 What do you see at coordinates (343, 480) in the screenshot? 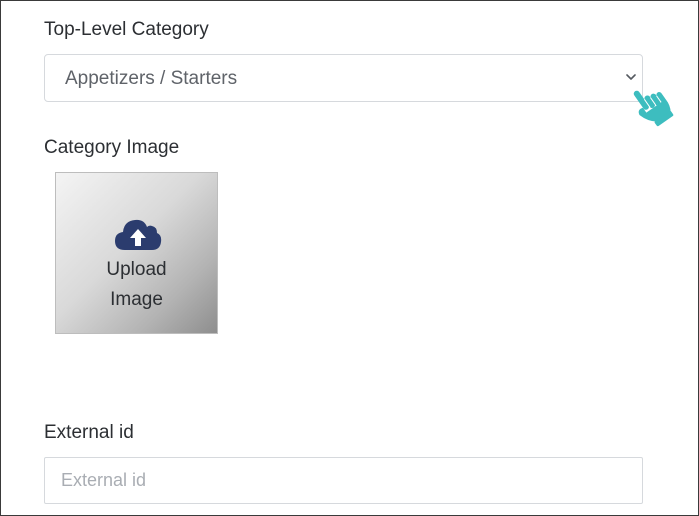
I see `external-id-input` at bounding box center [343, 480].